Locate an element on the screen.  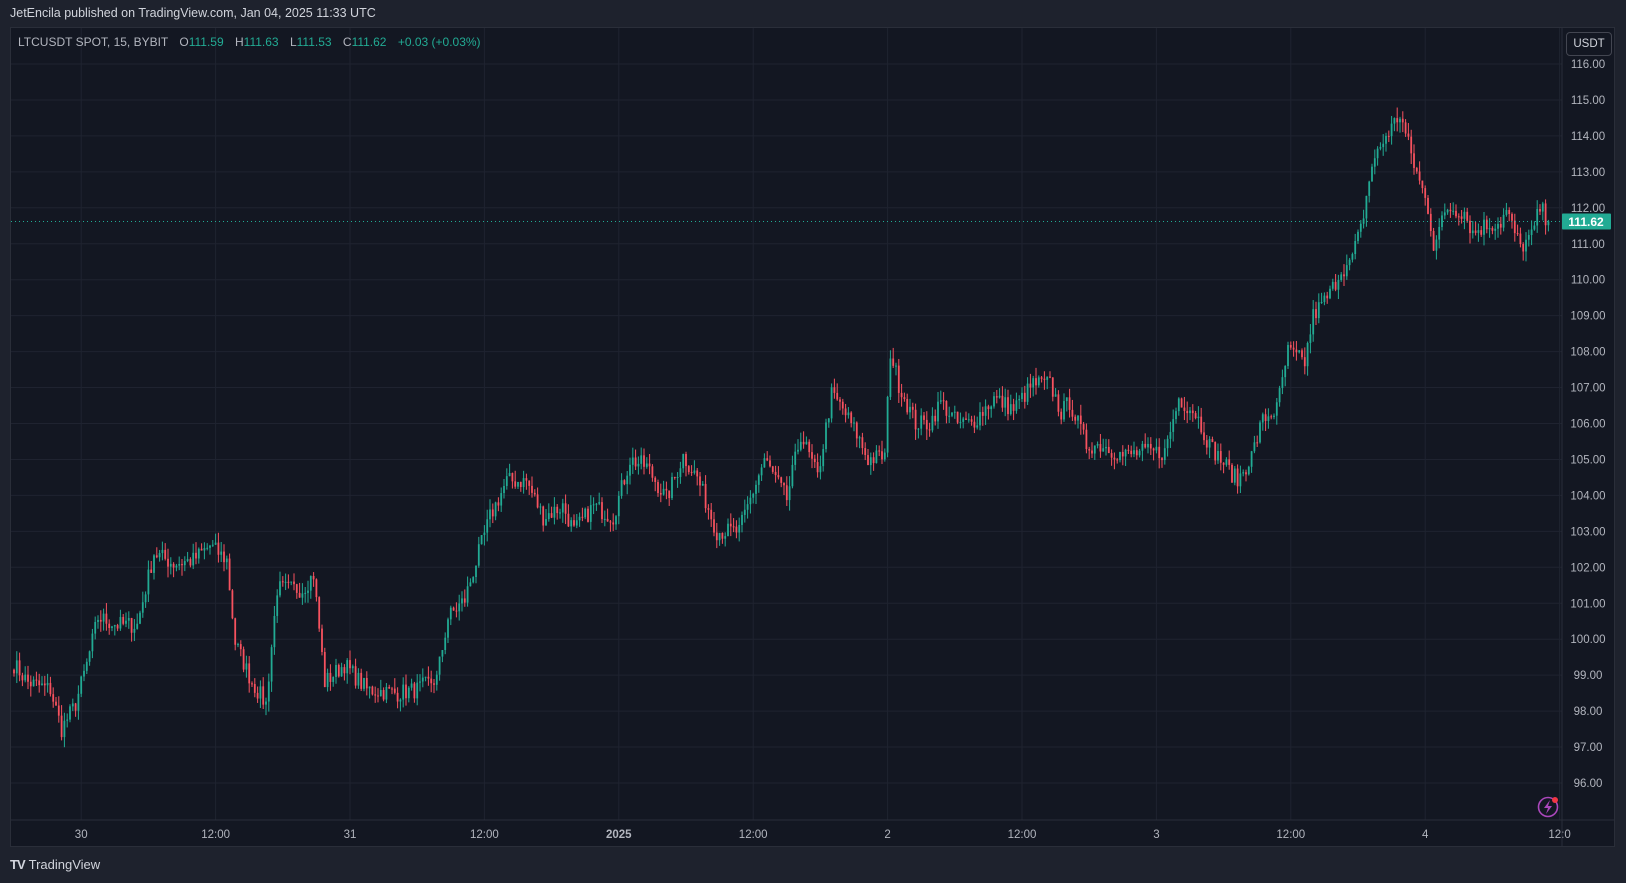
currency-button: USDT is located at coordinates (1589, 44).